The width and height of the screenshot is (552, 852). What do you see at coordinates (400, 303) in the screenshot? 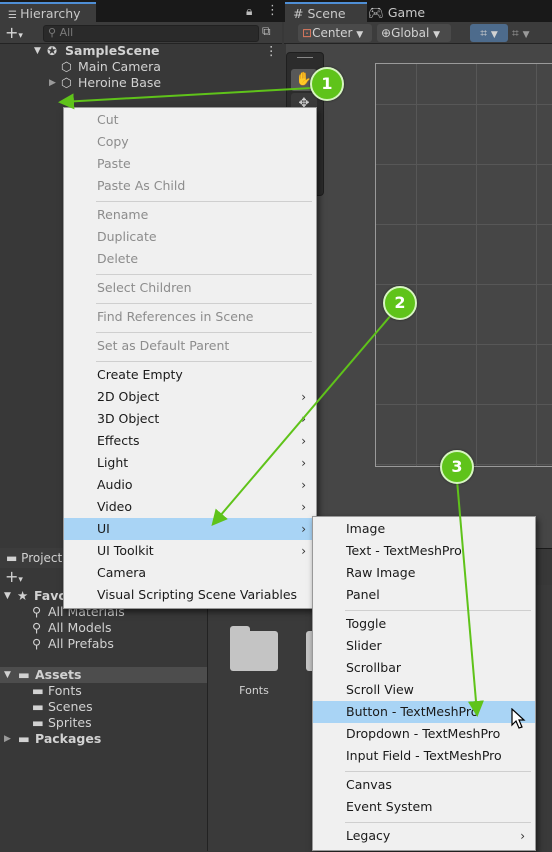
I see `step-badge-2: 2` at bounding box center [400, 303].